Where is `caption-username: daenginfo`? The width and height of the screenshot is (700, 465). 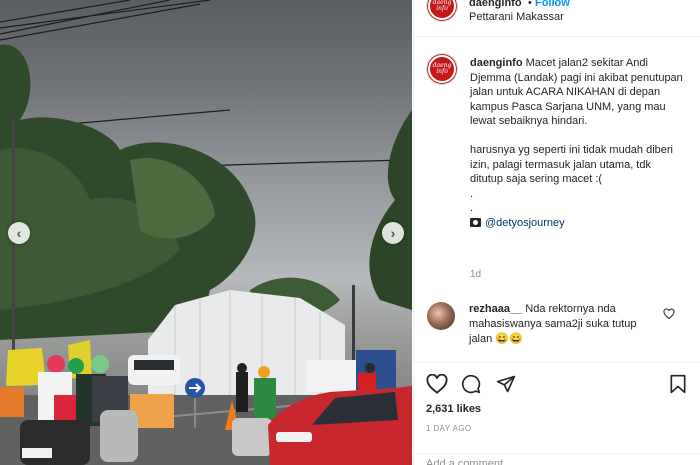 caption-username: daenginfo is located at coordinates (496, 63).